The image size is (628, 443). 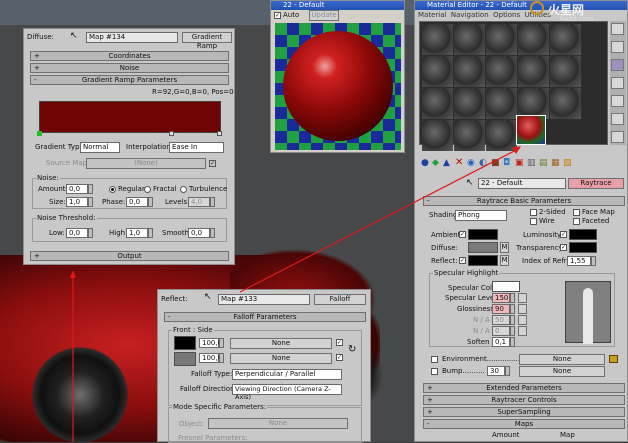 I want to click on annotation-arrowhead-up, so click(x=73, y=274).